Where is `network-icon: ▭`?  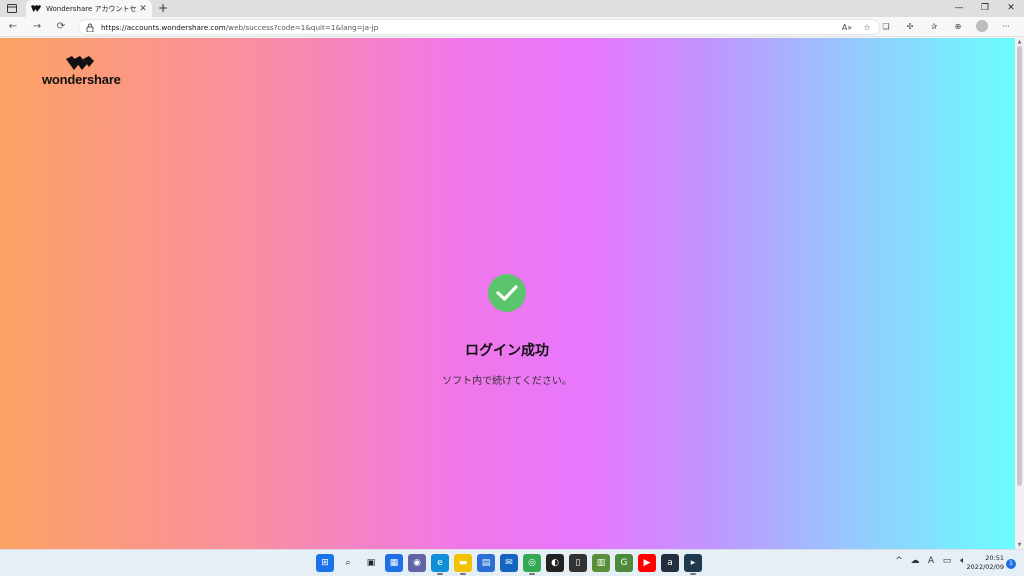
network-icon: ▭ is located at coordinates (947, 561).